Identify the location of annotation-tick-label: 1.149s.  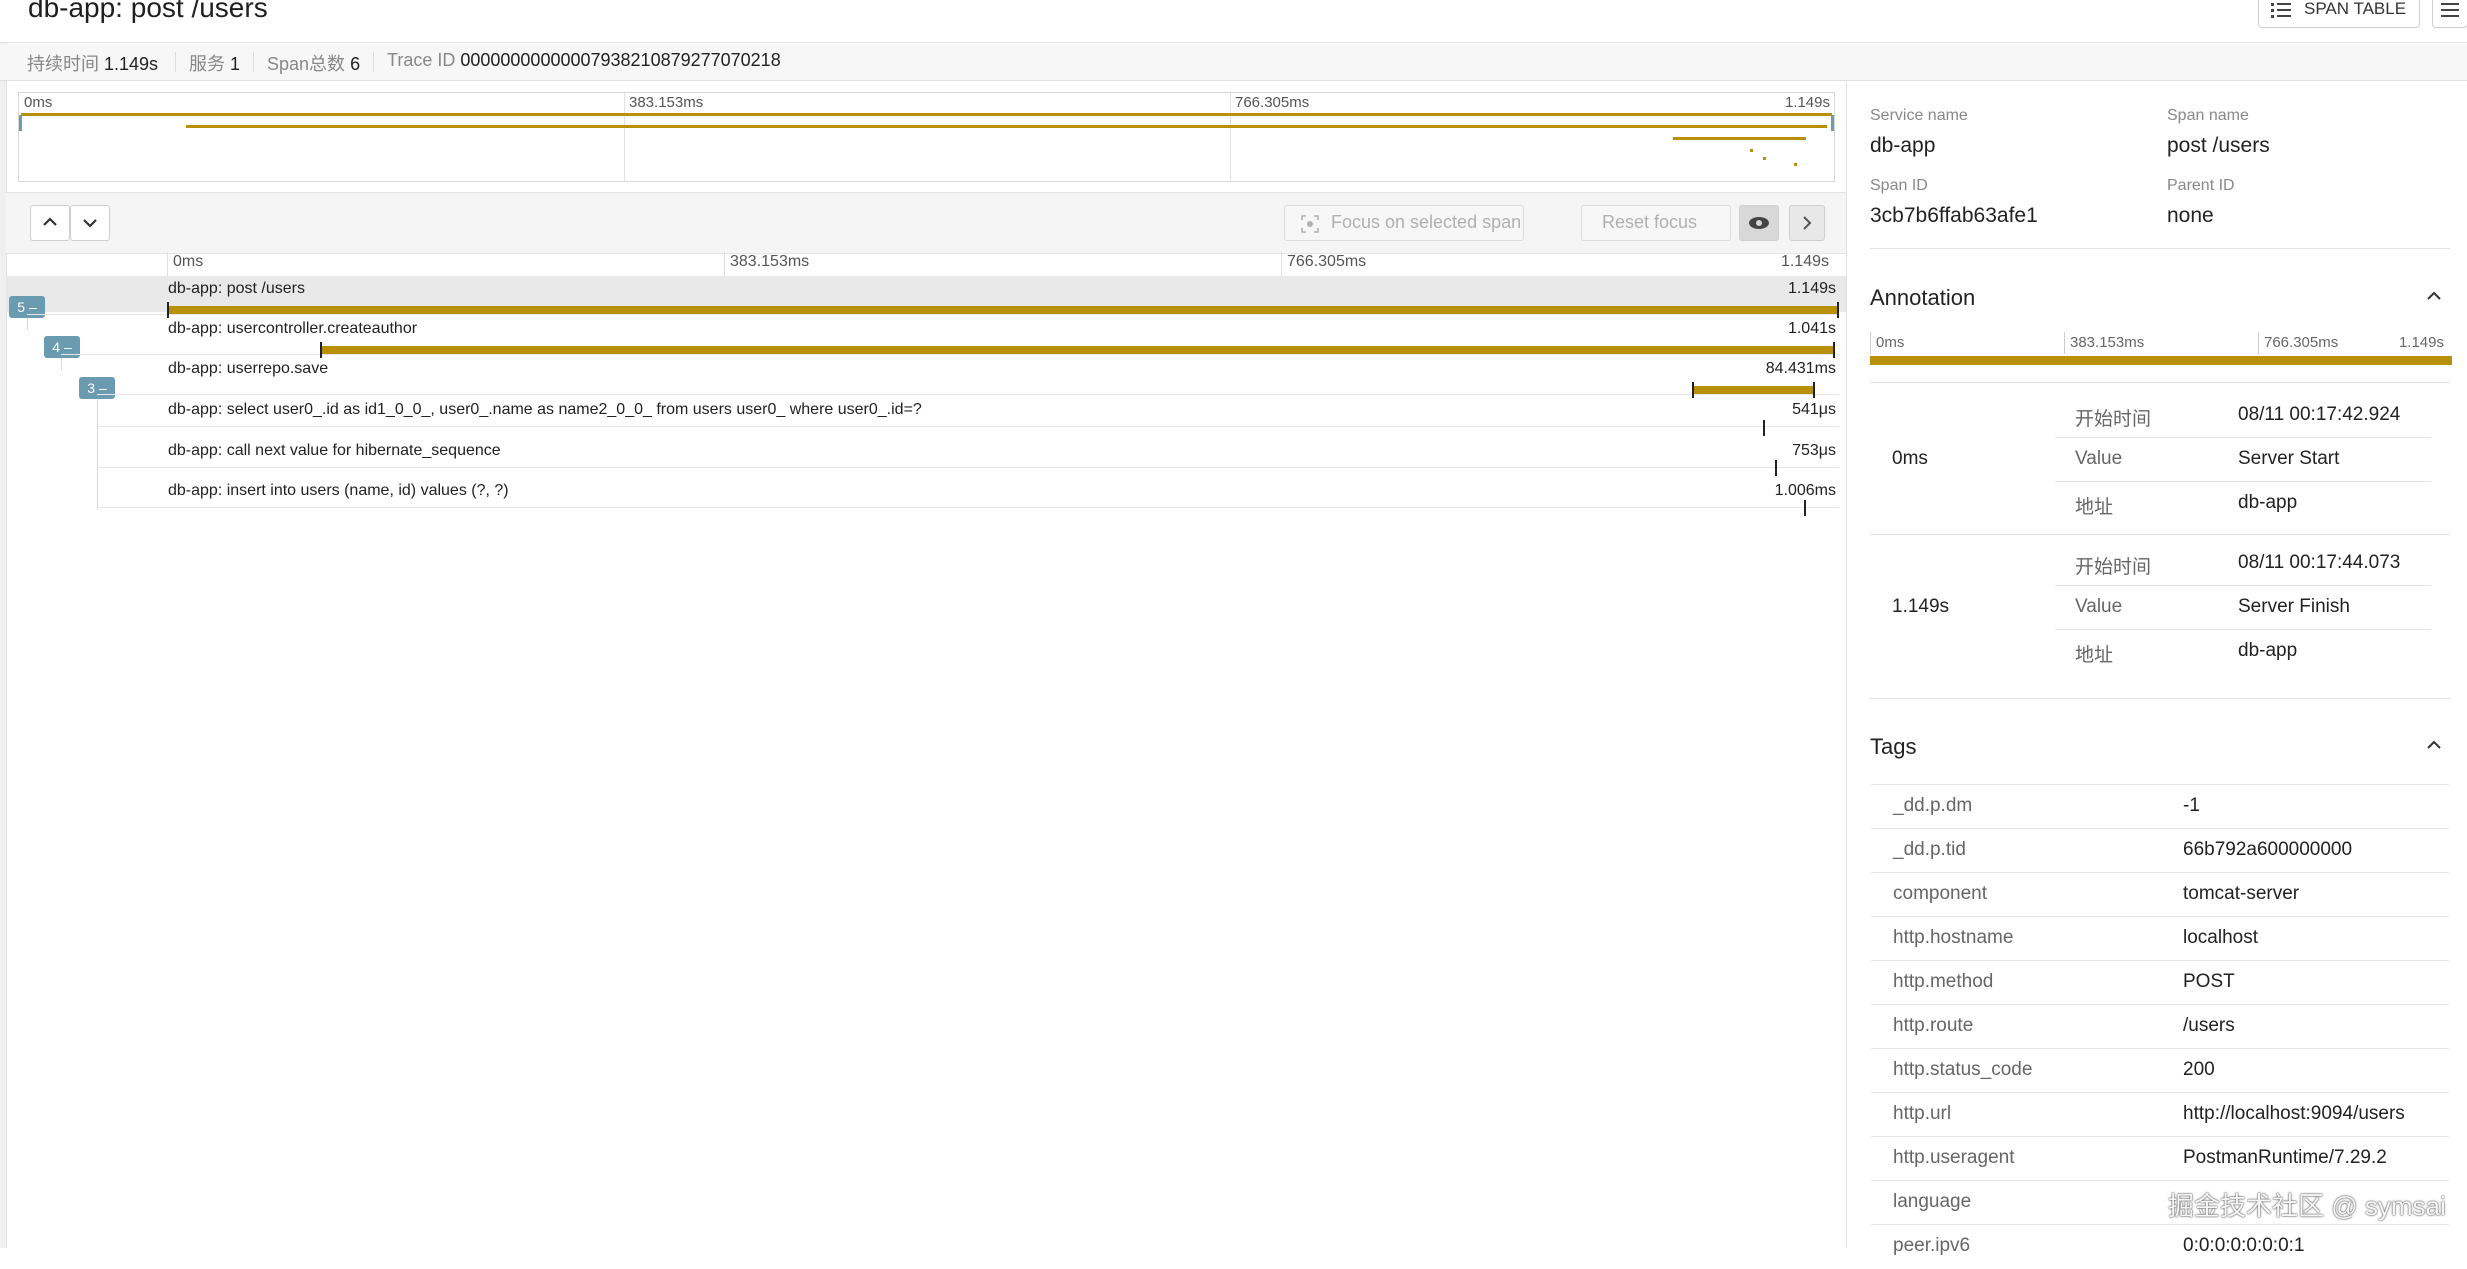
(2421, 342).